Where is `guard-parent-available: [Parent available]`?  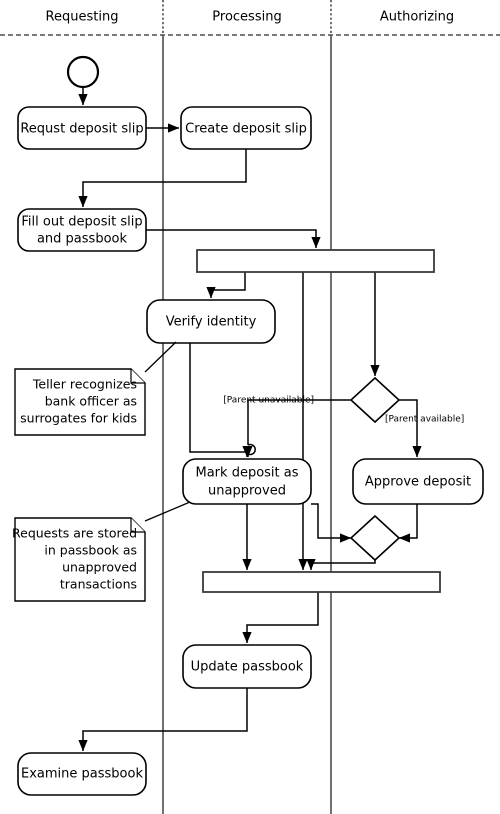 guard-parent-available: [Parent available] is located at coordinates (424, 420).